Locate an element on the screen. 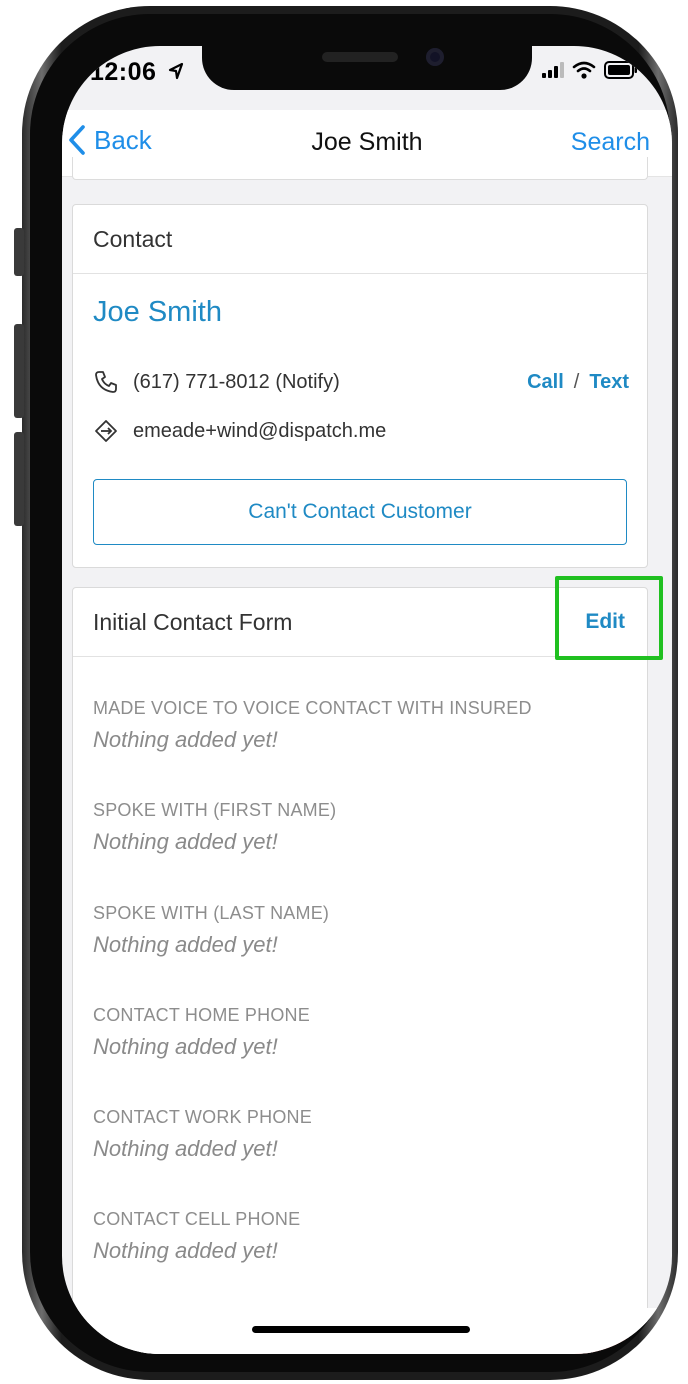  front-camera is located at coordinates (435, 57).